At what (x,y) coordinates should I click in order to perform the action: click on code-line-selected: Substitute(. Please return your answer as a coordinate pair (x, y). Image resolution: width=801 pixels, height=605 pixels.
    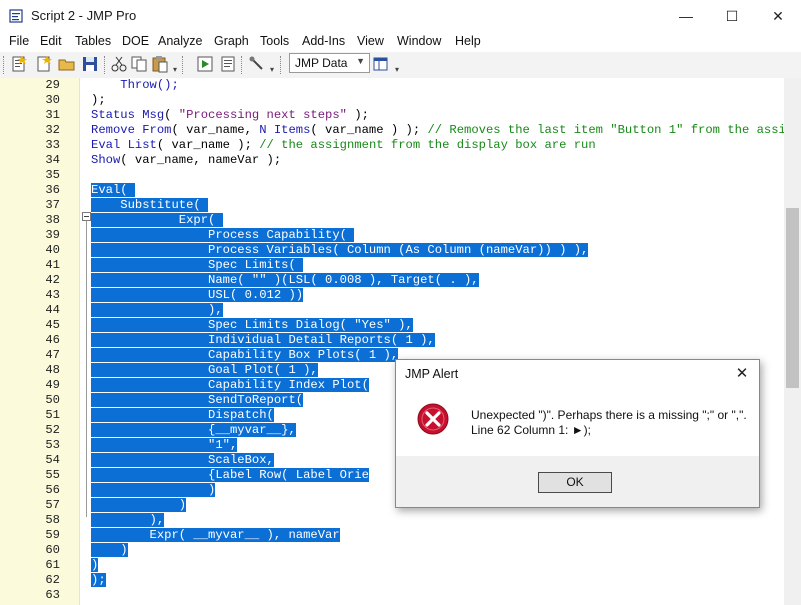
    Looking at the image, I should click on (150, 205).